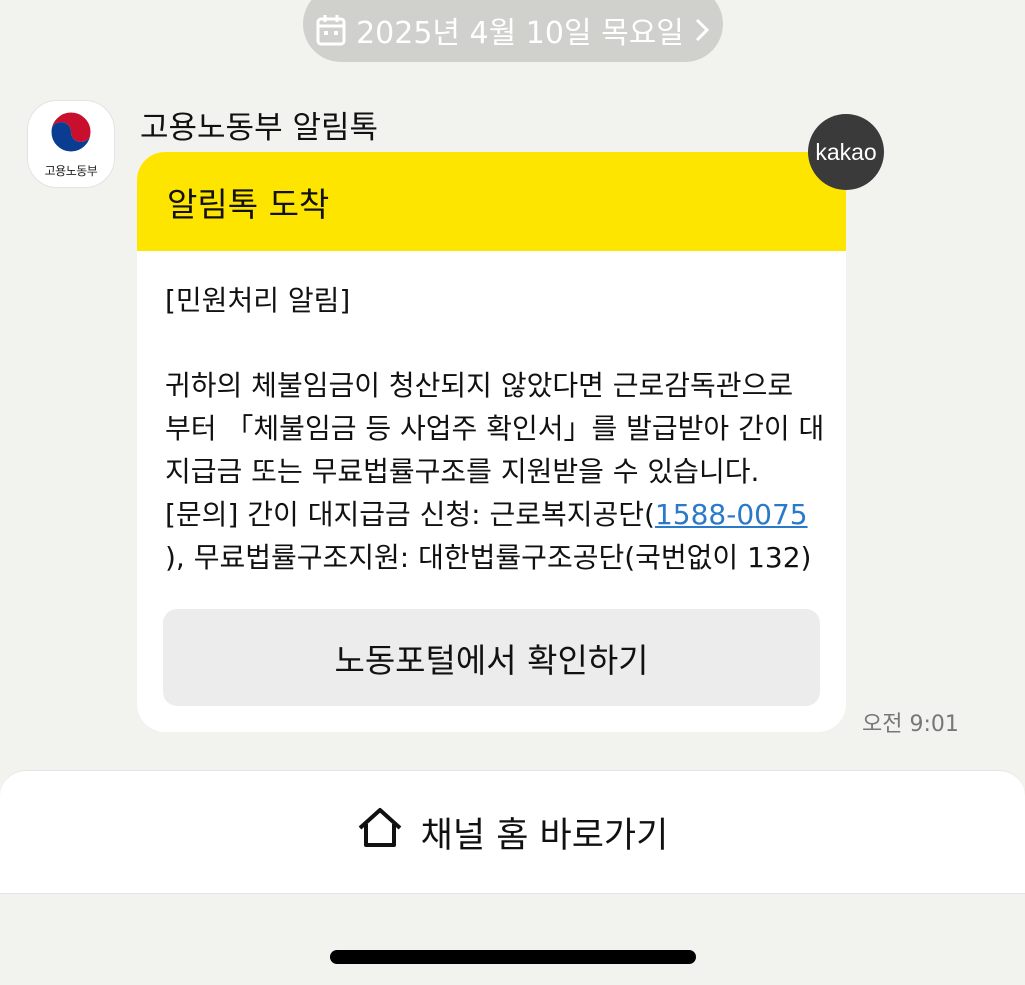 This screenshot has height=985, width=1025. I want to click on government-emblem-icon, so click(71, 134).